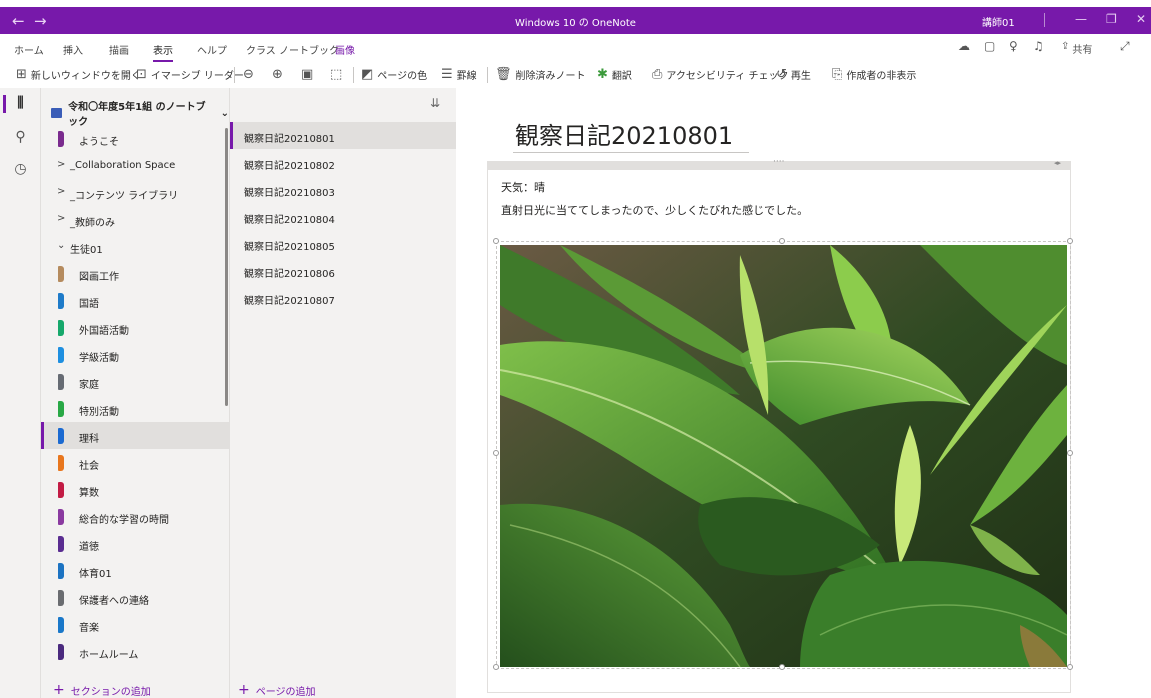 This screenshot has height=698, width=1151. I want to click on page-item: 観察日記20210803, so click(343, 189).